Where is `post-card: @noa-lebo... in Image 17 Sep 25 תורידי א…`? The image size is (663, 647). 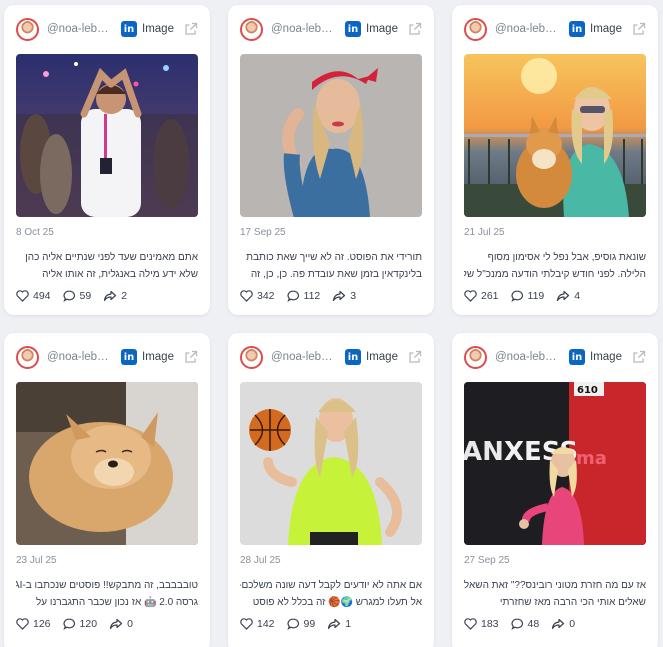
post-card: @noa-lebo... in Image 17 Sep 25 תורידי א… is located at coordinates (331, 160).